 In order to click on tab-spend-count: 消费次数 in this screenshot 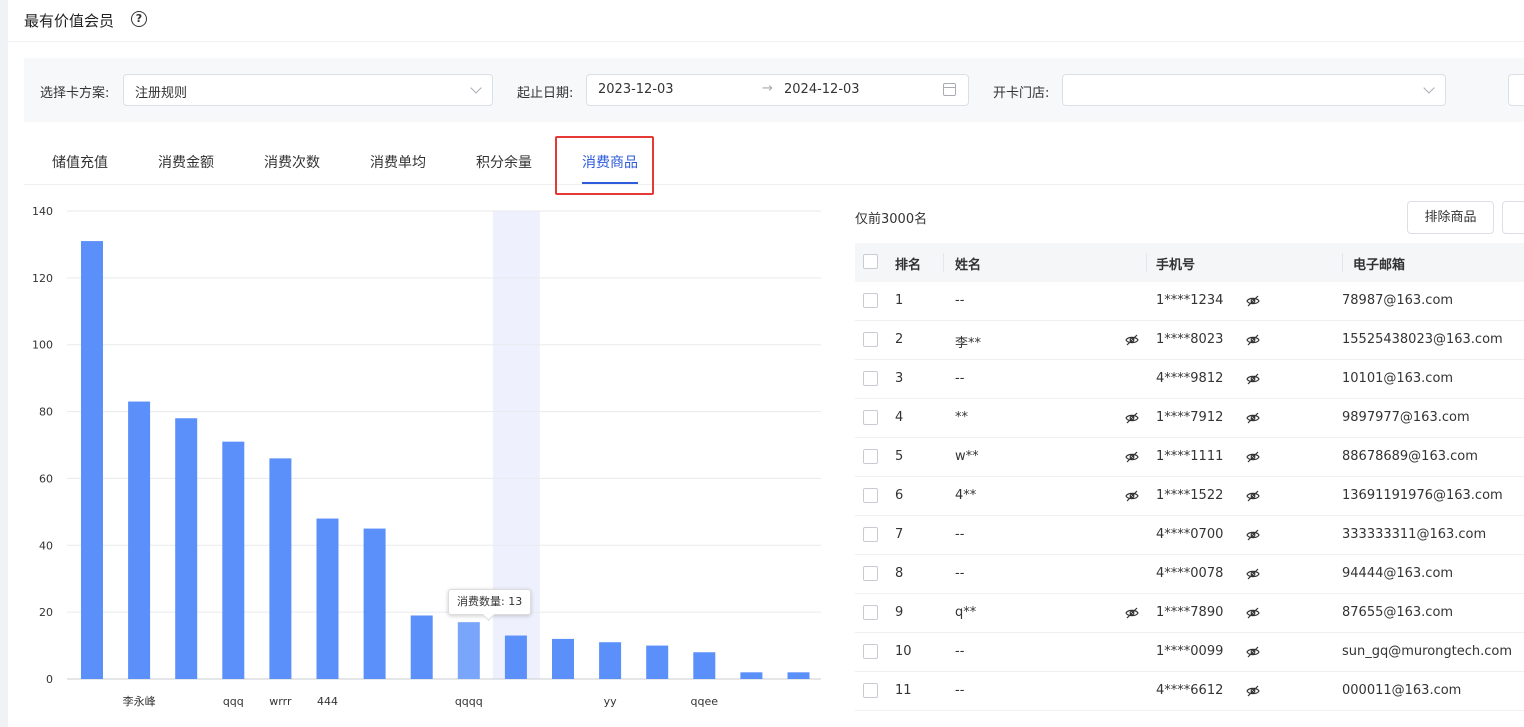, I will do `click(292, 162)`.